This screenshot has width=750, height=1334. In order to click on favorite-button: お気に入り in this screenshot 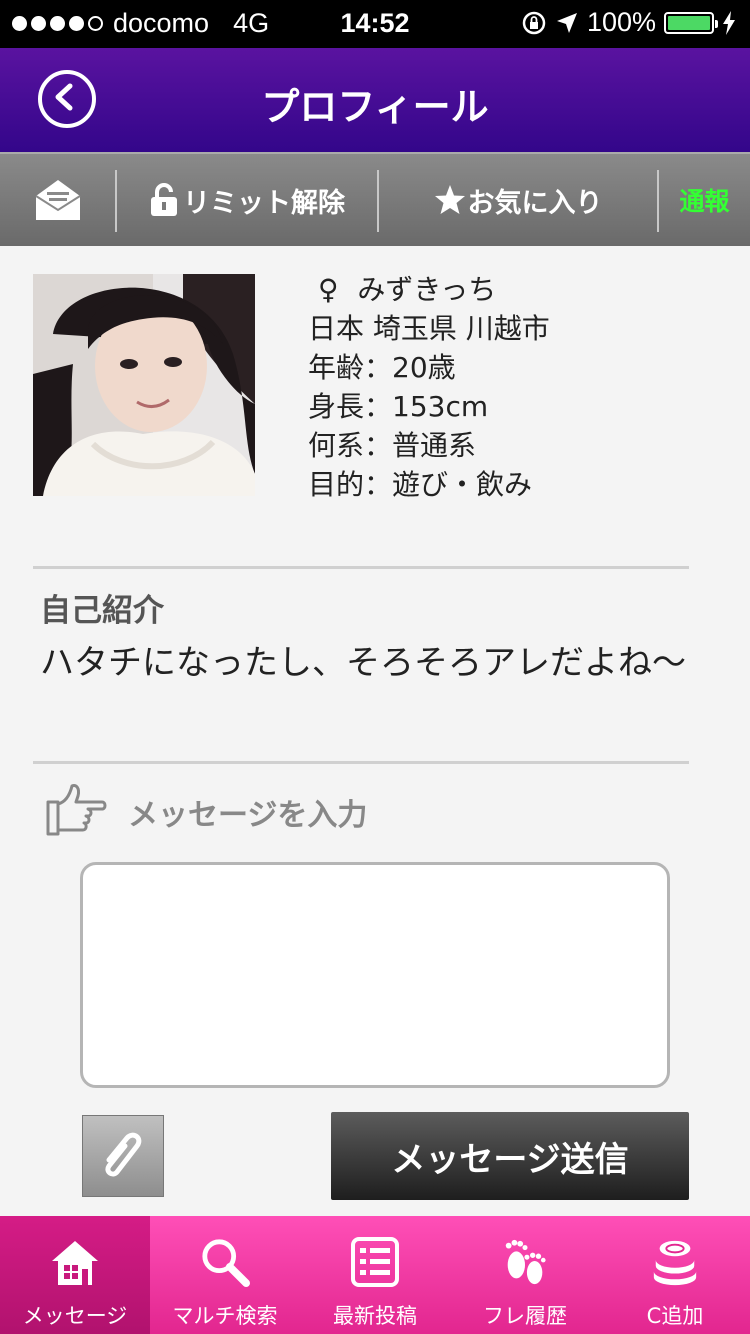, I will do `click(518, 200)`.